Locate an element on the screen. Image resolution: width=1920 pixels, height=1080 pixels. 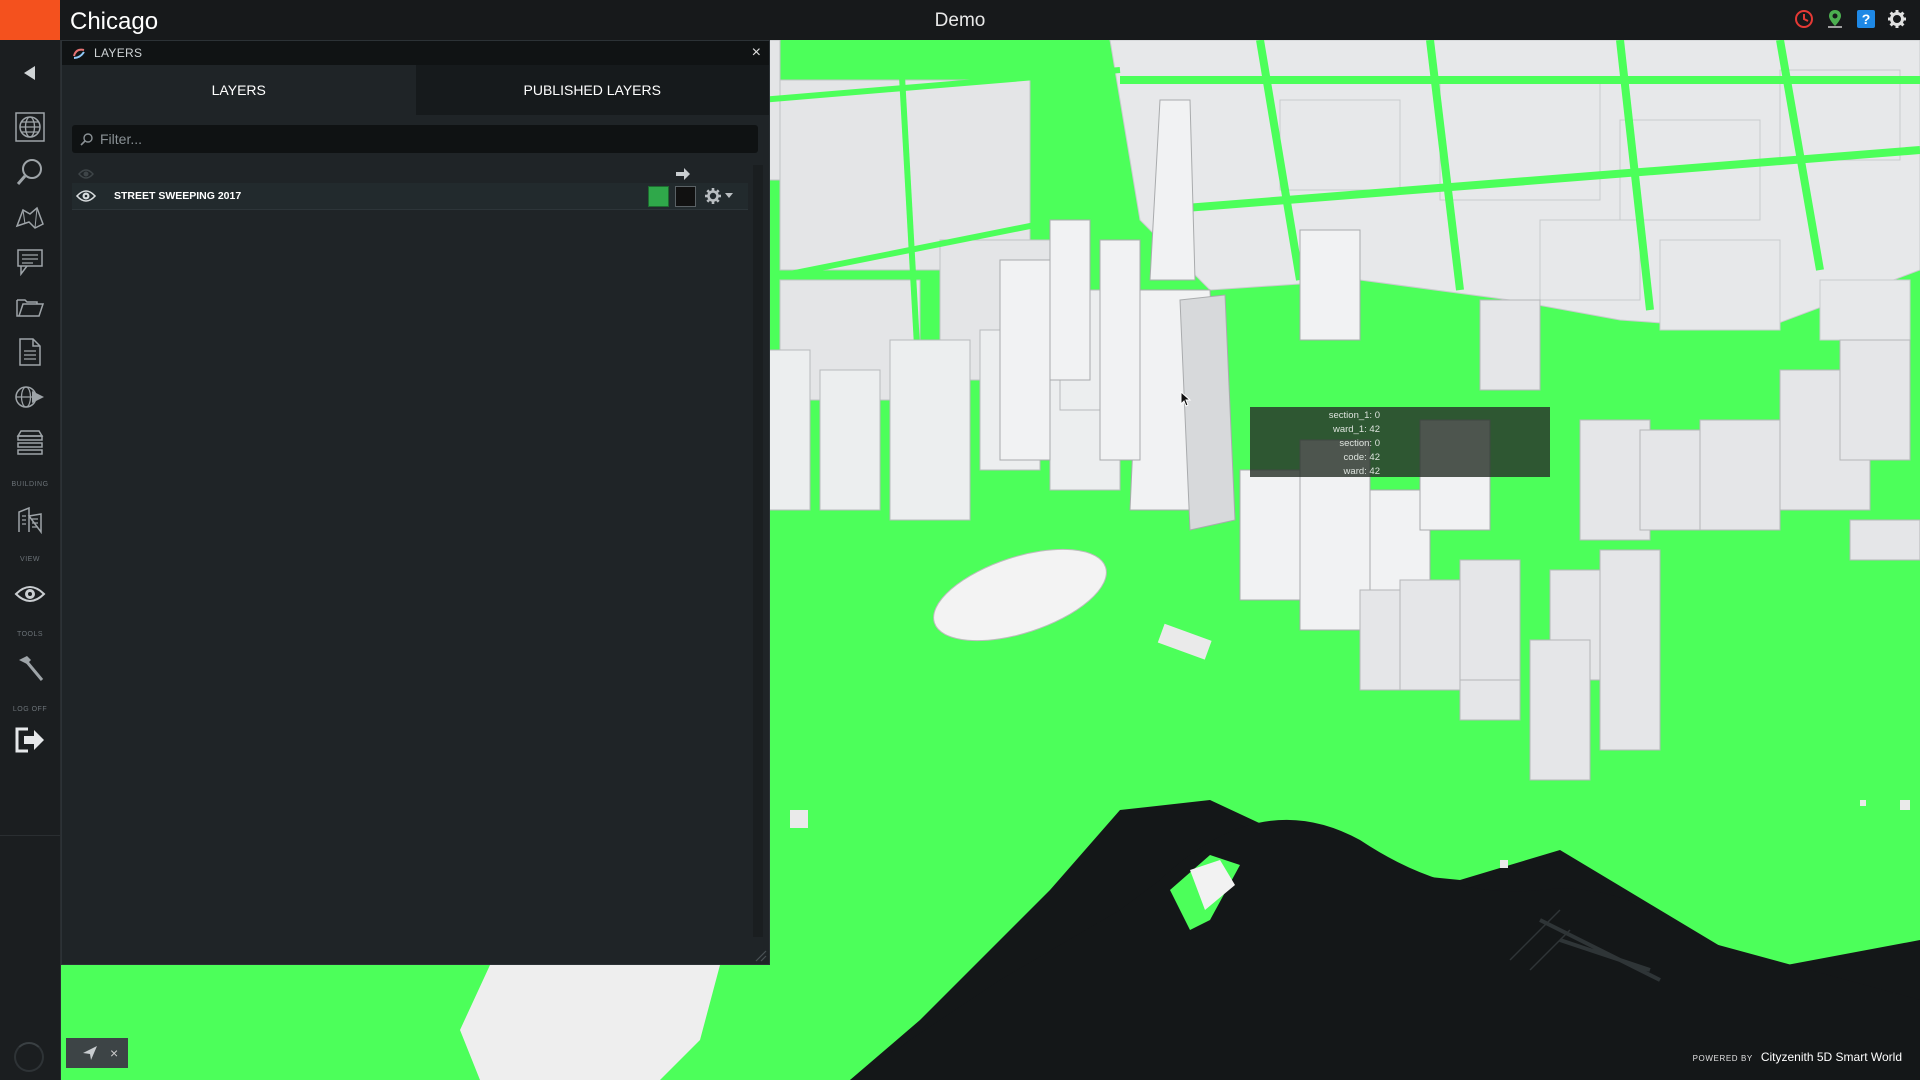
brand-logo is located at coordinates (30, 20).